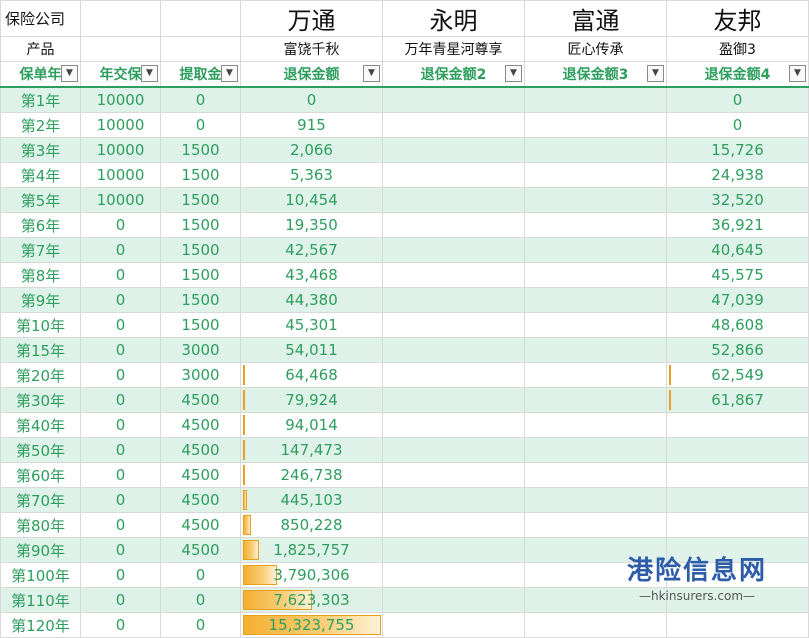 The height and width of the screenshot is (638, 809). I want to click on cell-value: 第50年, so click(40, 450).